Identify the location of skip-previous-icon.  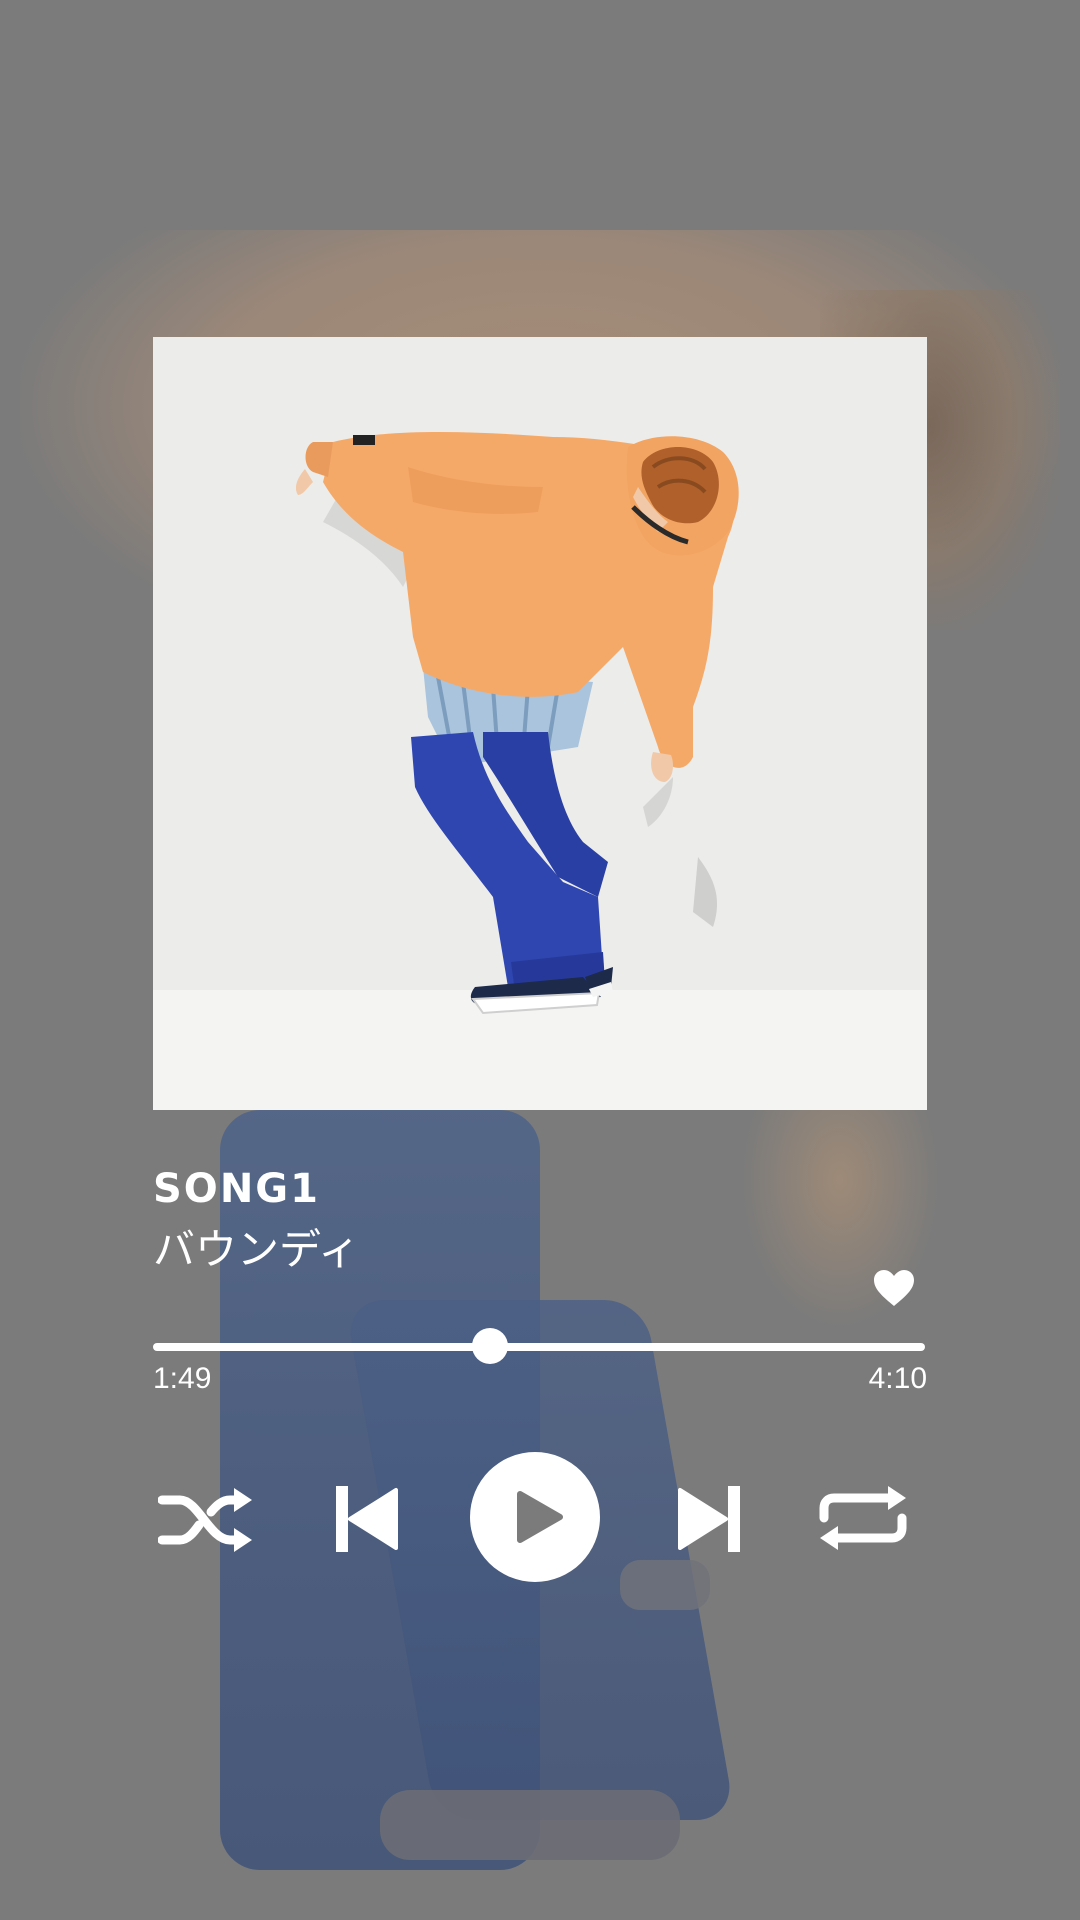
(367, 1519).